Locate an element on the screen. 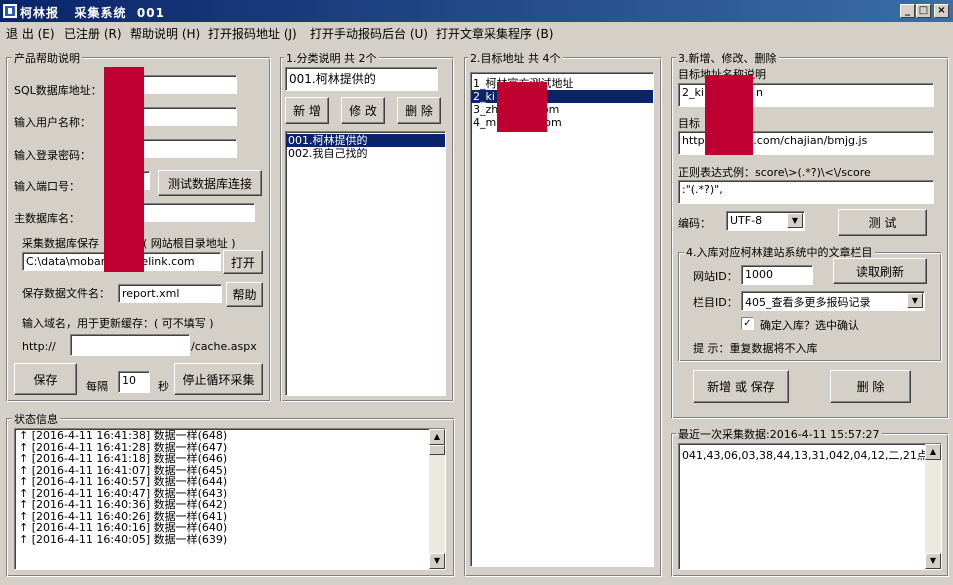  tip-text: 提 示：重复数据将不入库 is located at coordinates (755, 348).